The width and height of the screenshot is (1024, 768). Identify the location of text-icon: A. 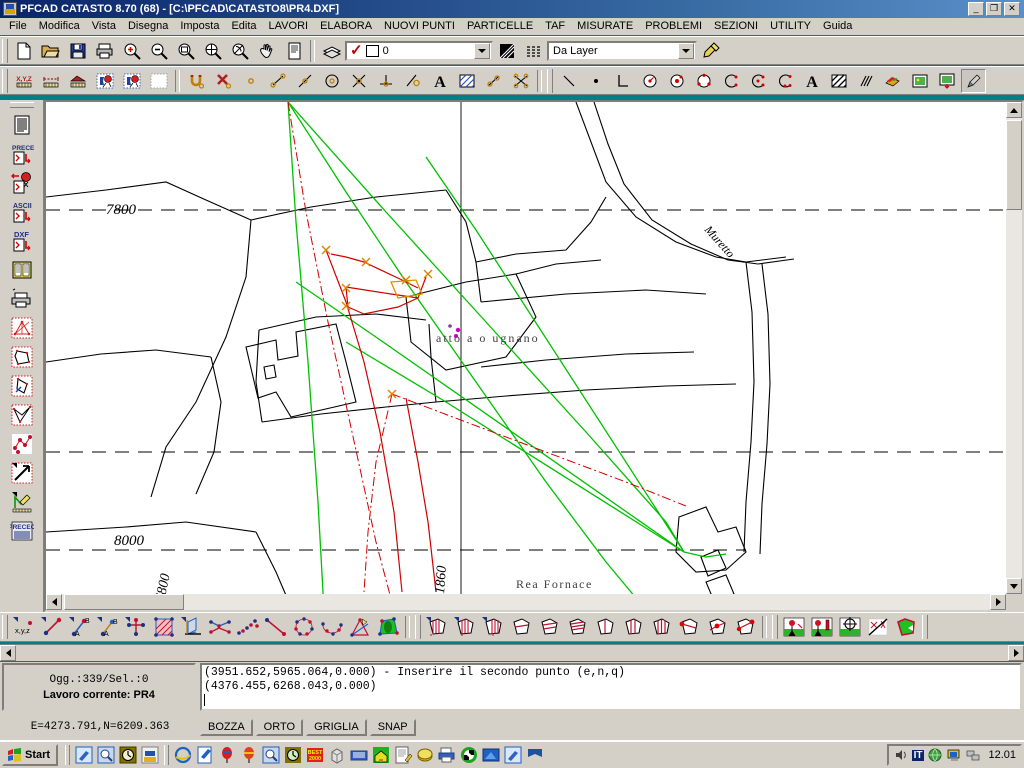
(811, 81).